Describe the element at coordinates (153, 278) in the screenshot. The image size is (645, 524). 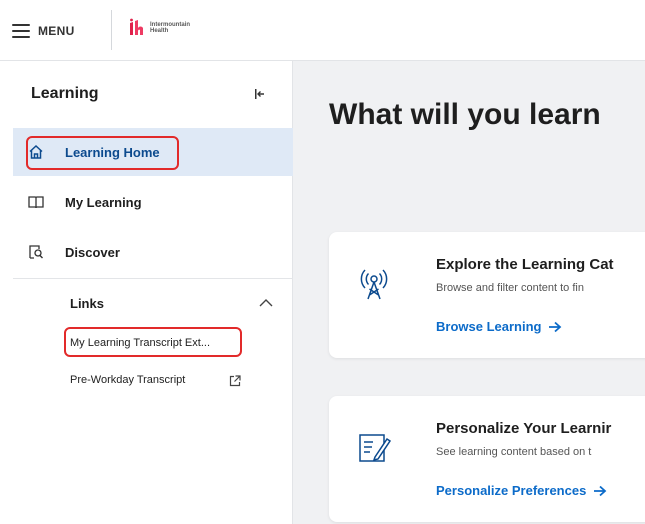
I see `sidebar-divider` at that location.